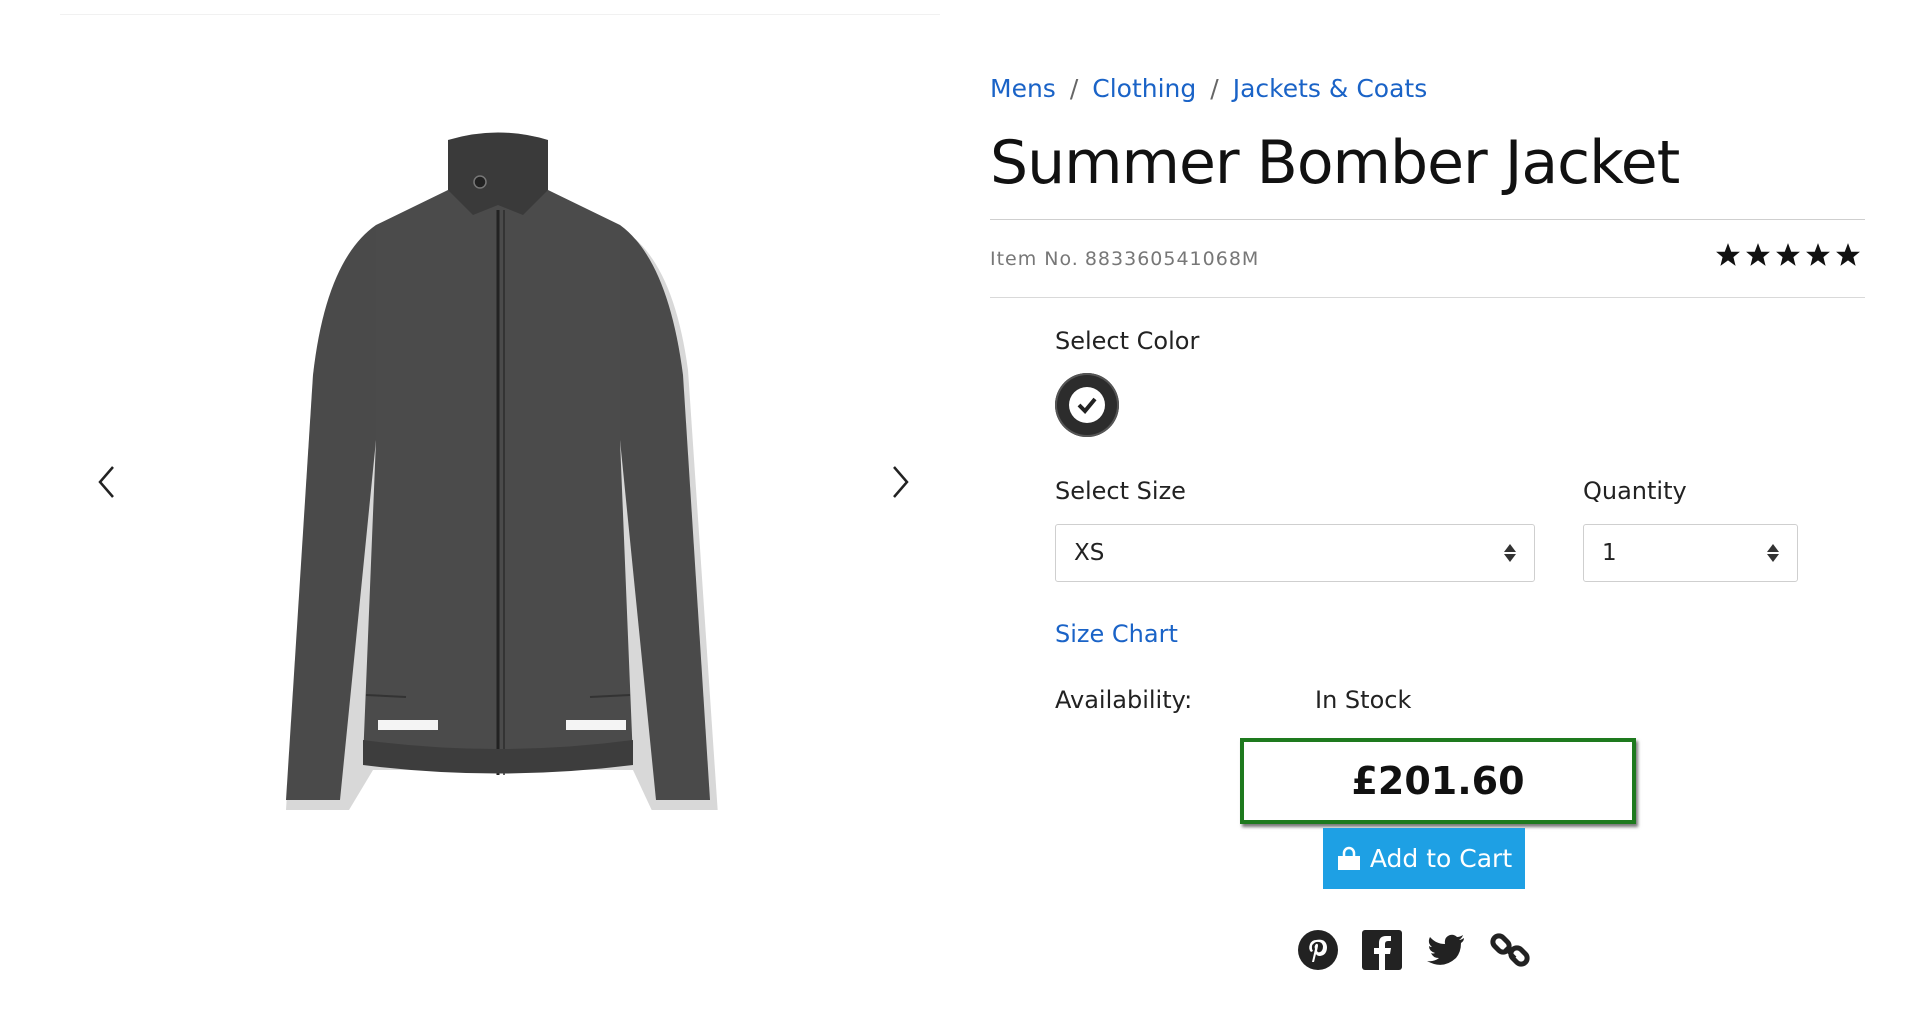 Image resolution: width=1920 pixels, height=1010 pixels. Describe the element at coordinates (1295, 553) in the screenshot. I see `size-select: XS` at that location.